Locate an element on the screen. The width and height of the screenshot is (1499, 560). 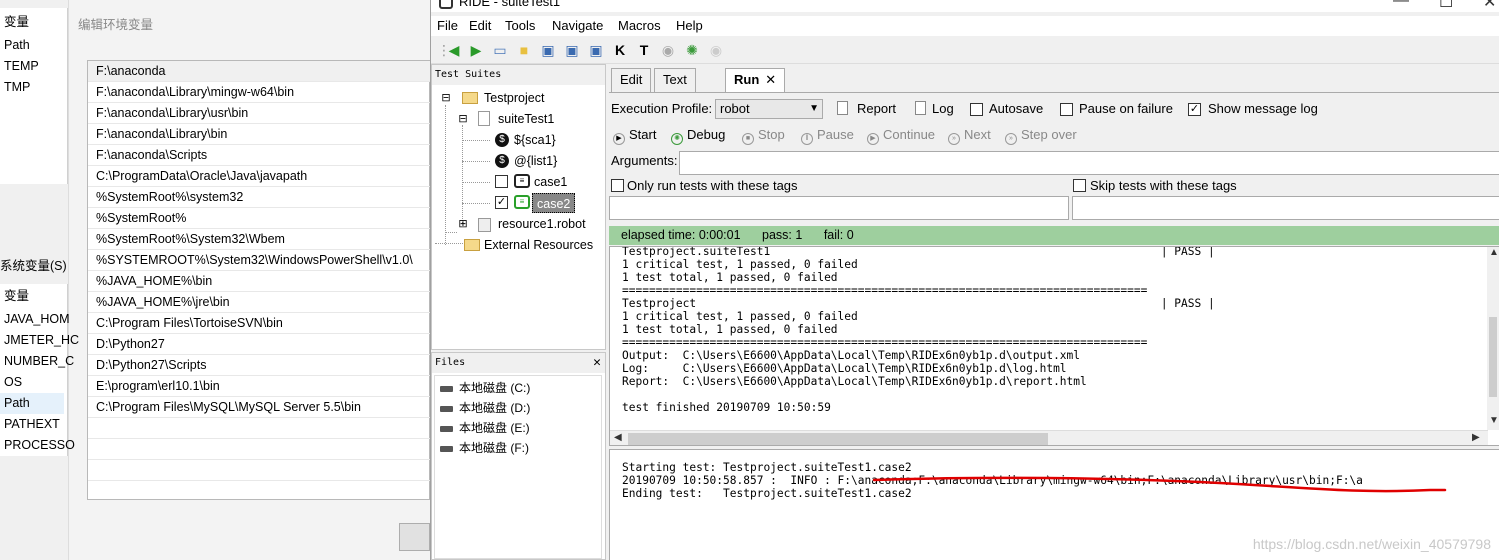
save-copy-icon: ▣ is located at coordinates (596, 50).